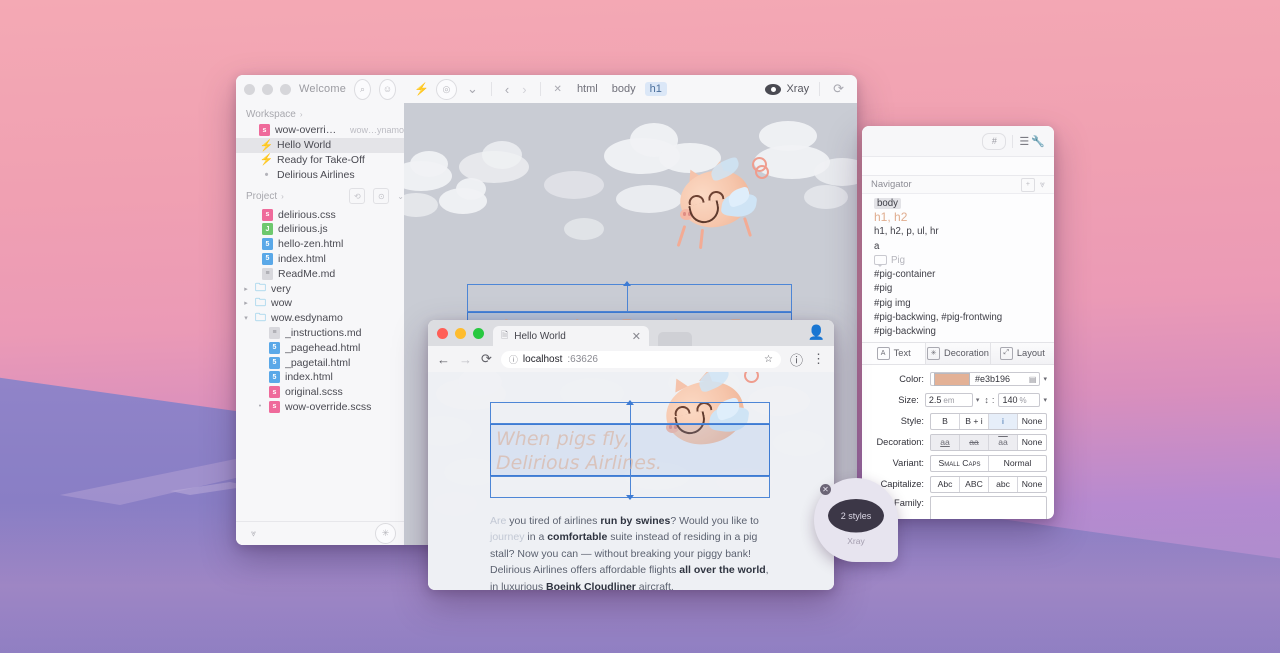 The height and width of the screenshot is (653, 1280). What do you see at coordinates (994, 141) in the screenshot?
I see `hash-button: #` at bounding box center [994, 141].